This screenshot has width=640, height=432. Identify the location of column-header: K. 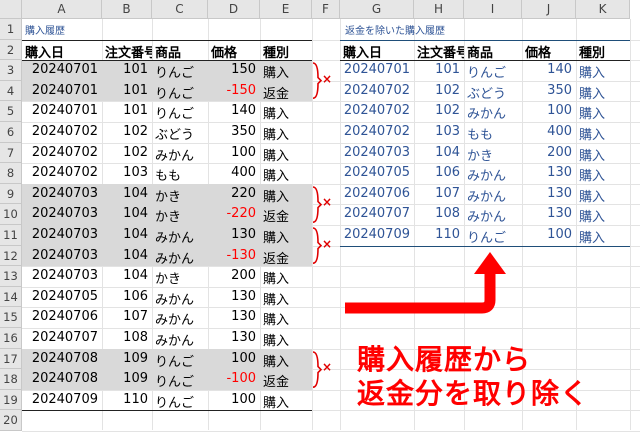
(603, 9).